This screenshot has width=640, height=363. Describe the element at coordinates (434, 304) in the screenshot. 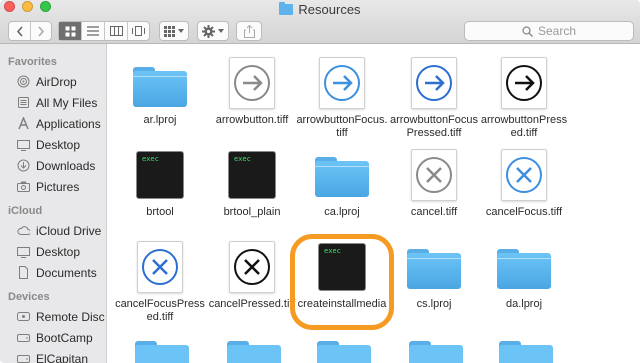

I see `file-name: cs.lproj` at that location.